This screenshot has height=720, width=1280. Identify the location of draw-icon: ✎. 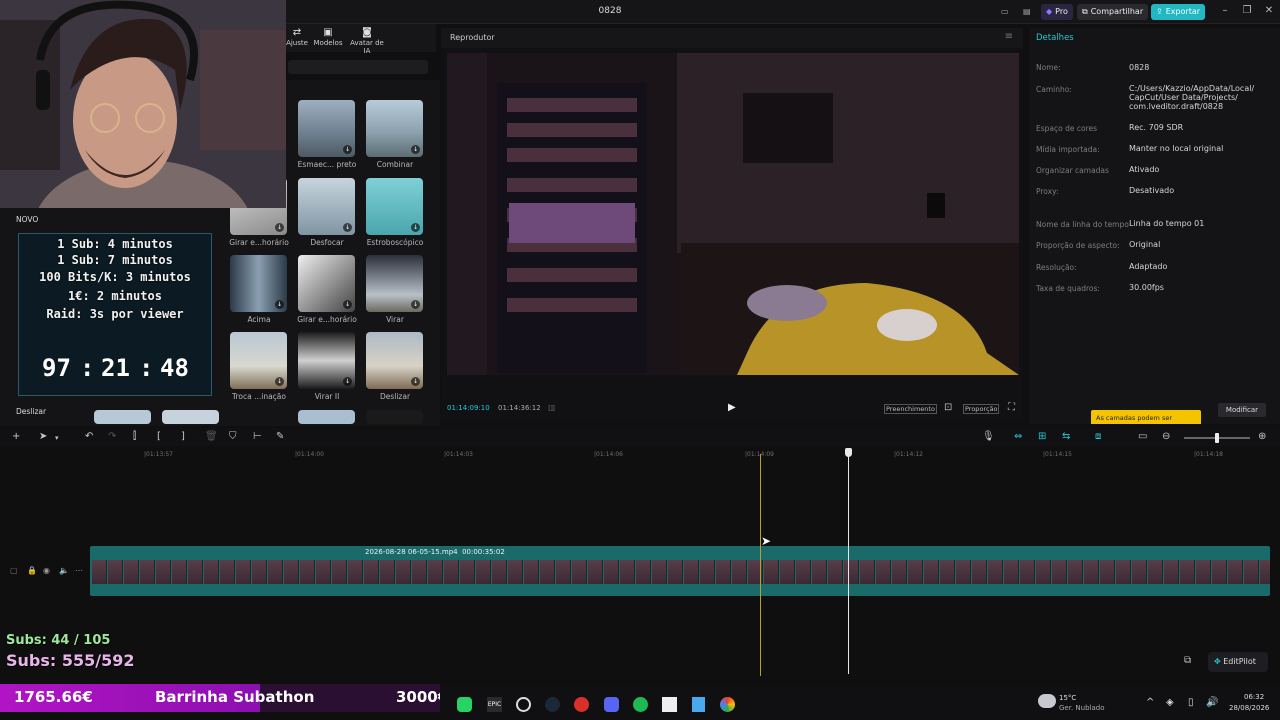
(280, 436).